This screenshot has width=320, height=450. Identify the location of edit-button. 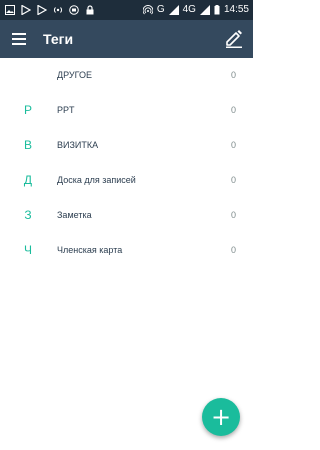
(234, 39).